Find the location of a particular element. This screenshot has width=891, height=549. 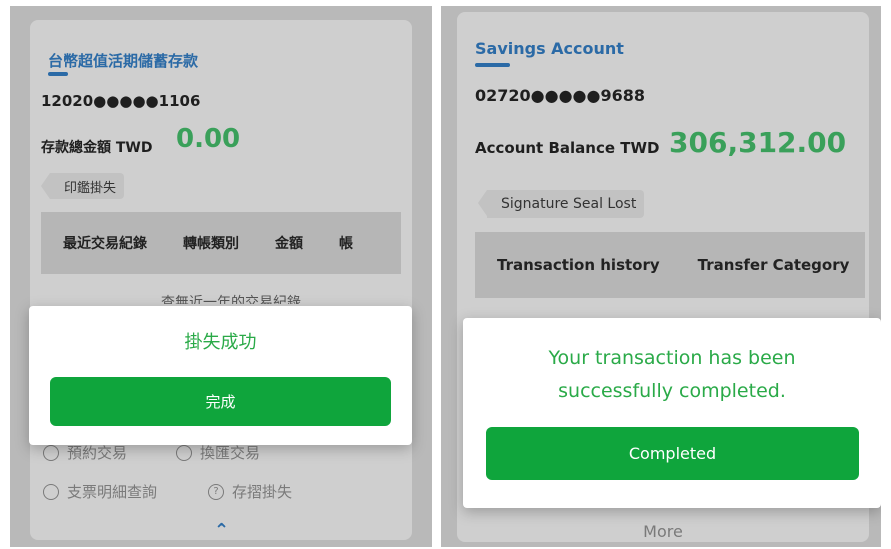

tab-transfer-category: 轉帳類別 is located at coordinates (211, 243).